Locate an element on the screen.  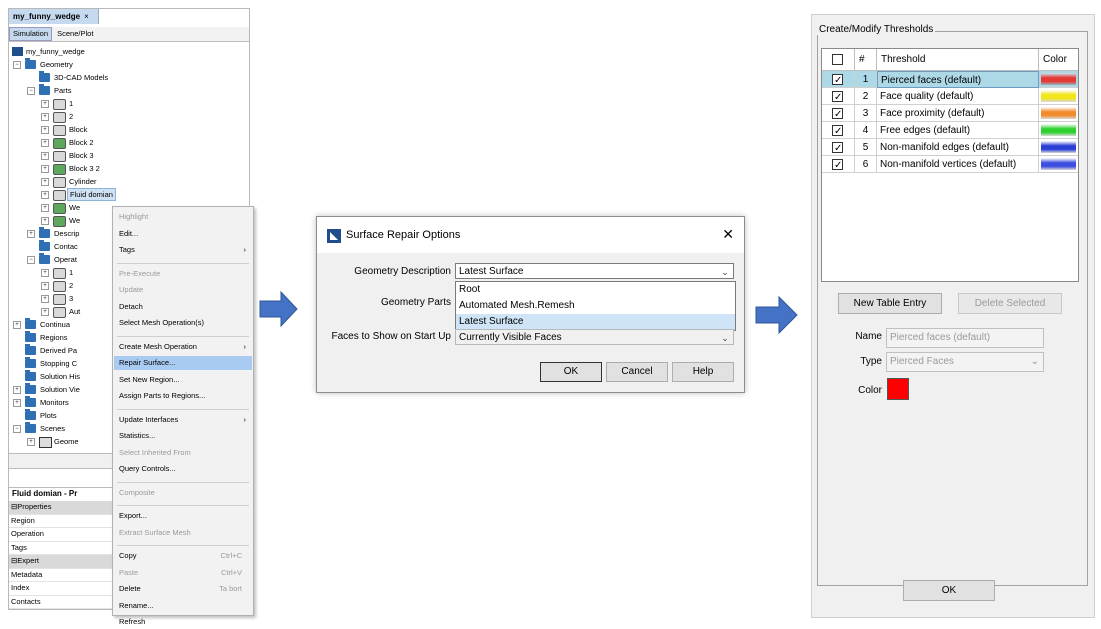
close-tab-icon: × is located at coordinates (86, 16).